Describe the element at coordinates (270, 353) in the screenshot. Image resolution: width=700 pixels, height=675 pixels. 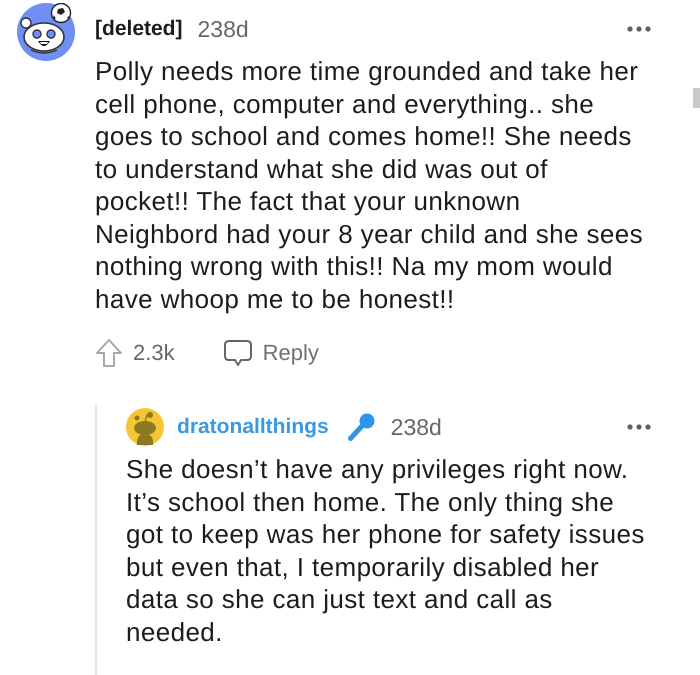
I see `reply-button: Reply` at that location.